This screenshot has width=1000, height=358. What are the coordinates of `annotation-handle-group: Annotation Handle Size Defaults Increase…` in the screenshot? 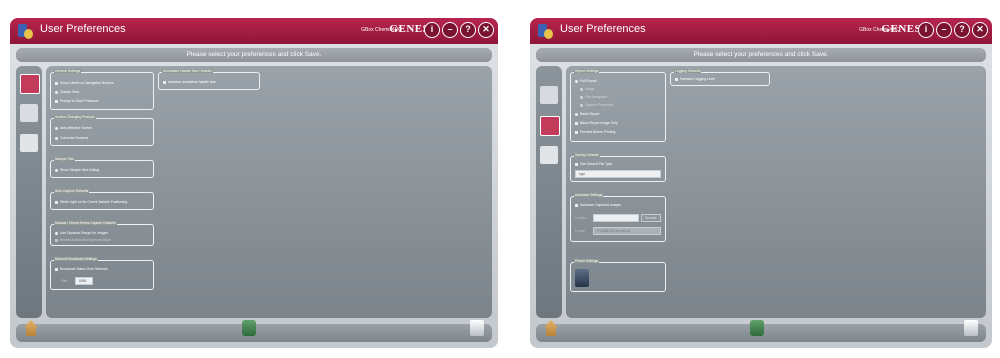 It's located at (209, 79).